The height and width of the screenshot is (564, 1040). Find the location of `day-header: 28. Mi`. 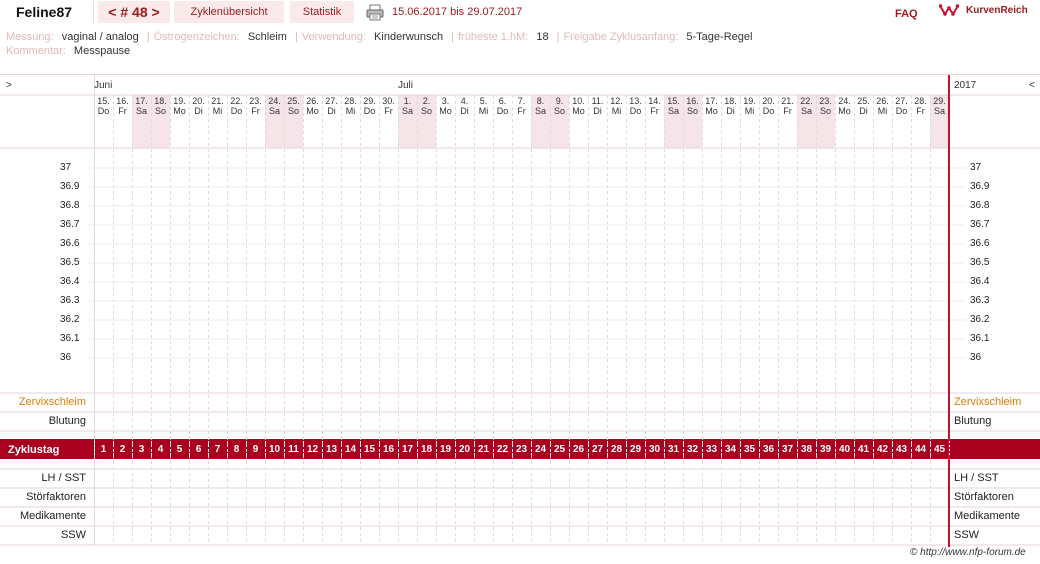

day-header: 28. Mi is located at coordinates (350, 106).